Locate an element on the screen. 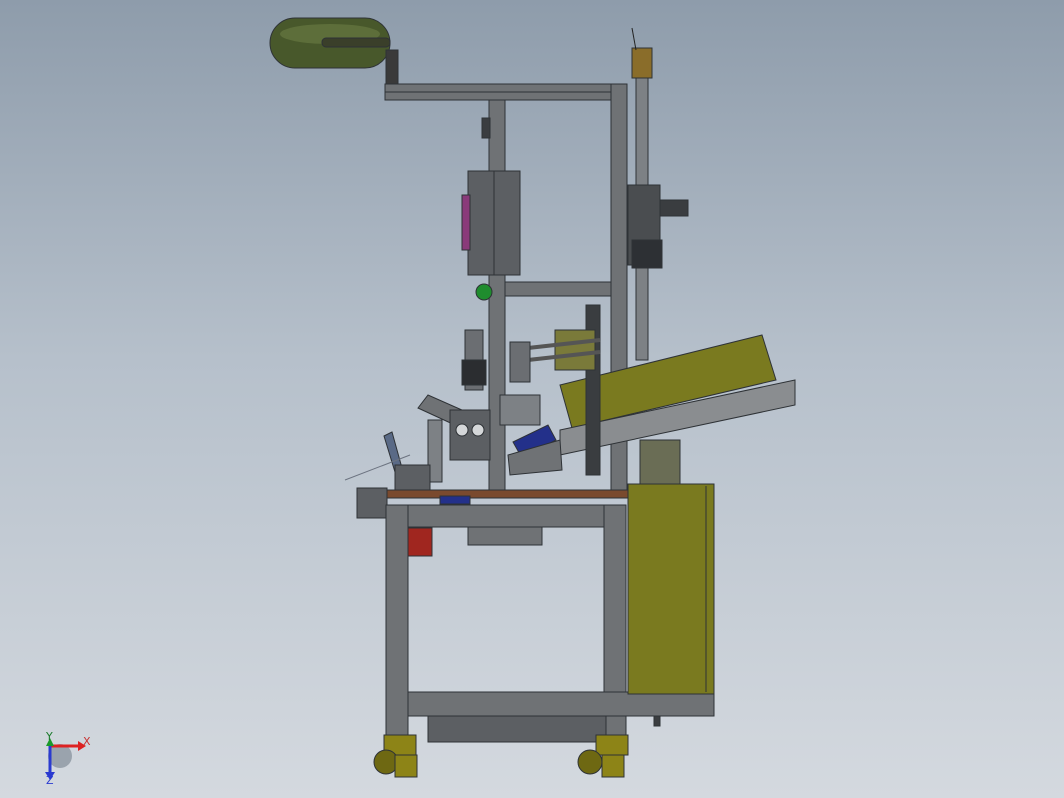 Image resolution: width=1064 pixels, height=798 pixels. olive-cabinet is located at coordinates (671, 605).